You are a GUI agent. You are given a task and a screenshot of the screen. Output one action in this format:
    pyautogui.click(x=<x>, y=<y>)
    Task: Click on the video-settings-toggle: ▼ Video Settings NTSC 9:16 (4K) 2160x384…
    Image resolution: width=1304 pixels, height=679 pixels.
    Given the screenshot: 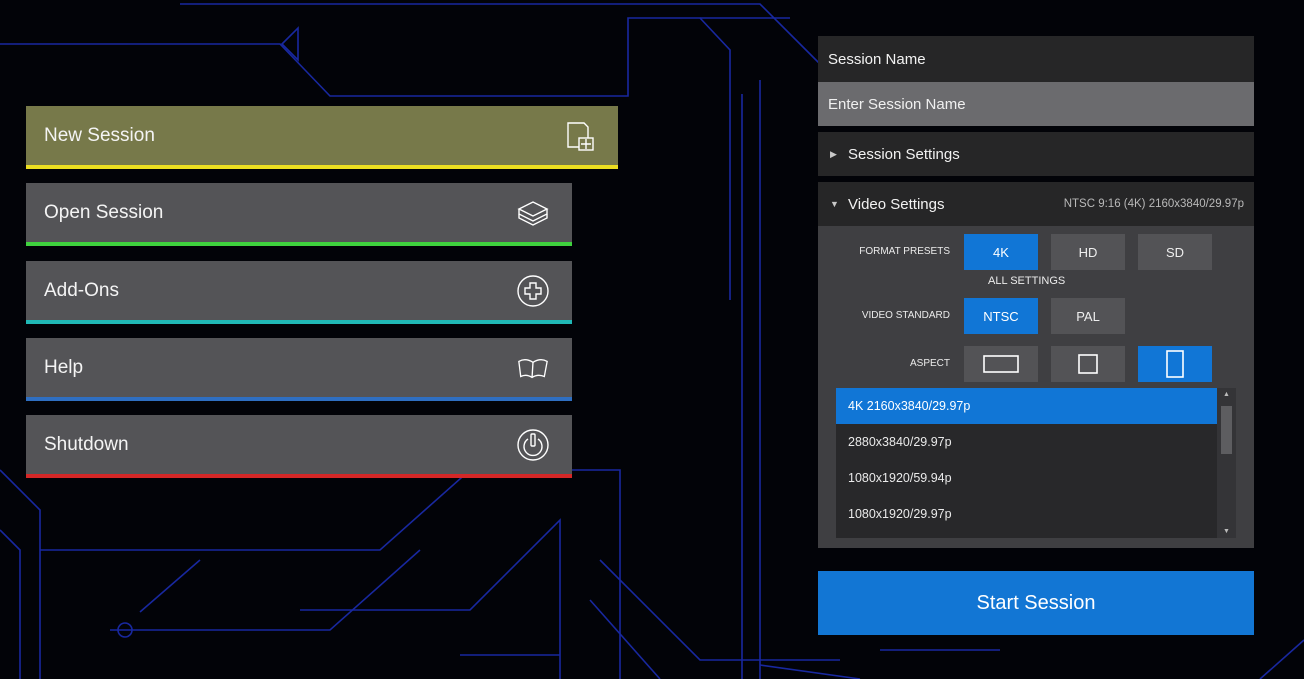 What is the action you would take?
    pyautogui.click(x=1036, y=204)
    